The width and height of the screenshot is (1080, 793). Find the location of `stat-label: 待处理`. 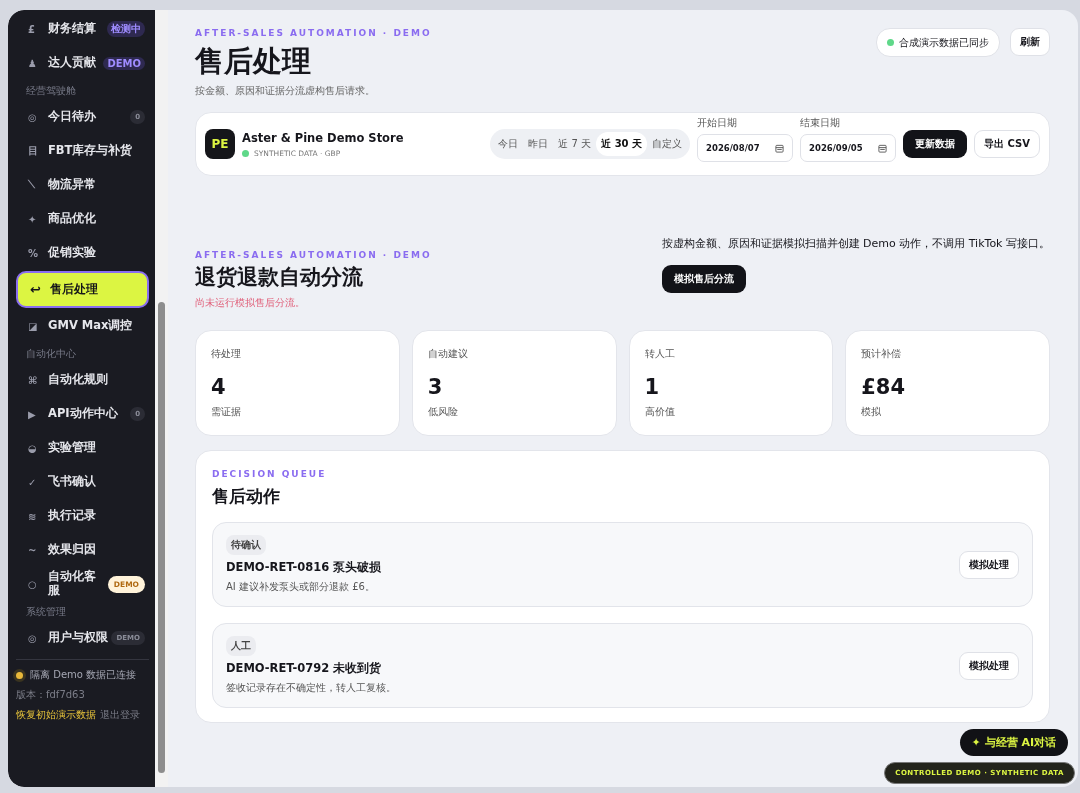

stat-label: 待处理 is located at coordinates (226, 354).